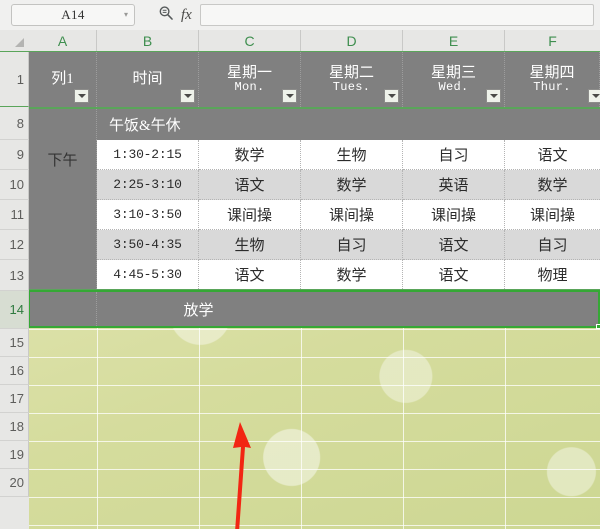 Image resolution: width=600 pixels, height=529 pixels. What do you see at coordinates (14, 245) in the screenshot?
I see `row-header-12: 12` at bounding box center [14, 245].